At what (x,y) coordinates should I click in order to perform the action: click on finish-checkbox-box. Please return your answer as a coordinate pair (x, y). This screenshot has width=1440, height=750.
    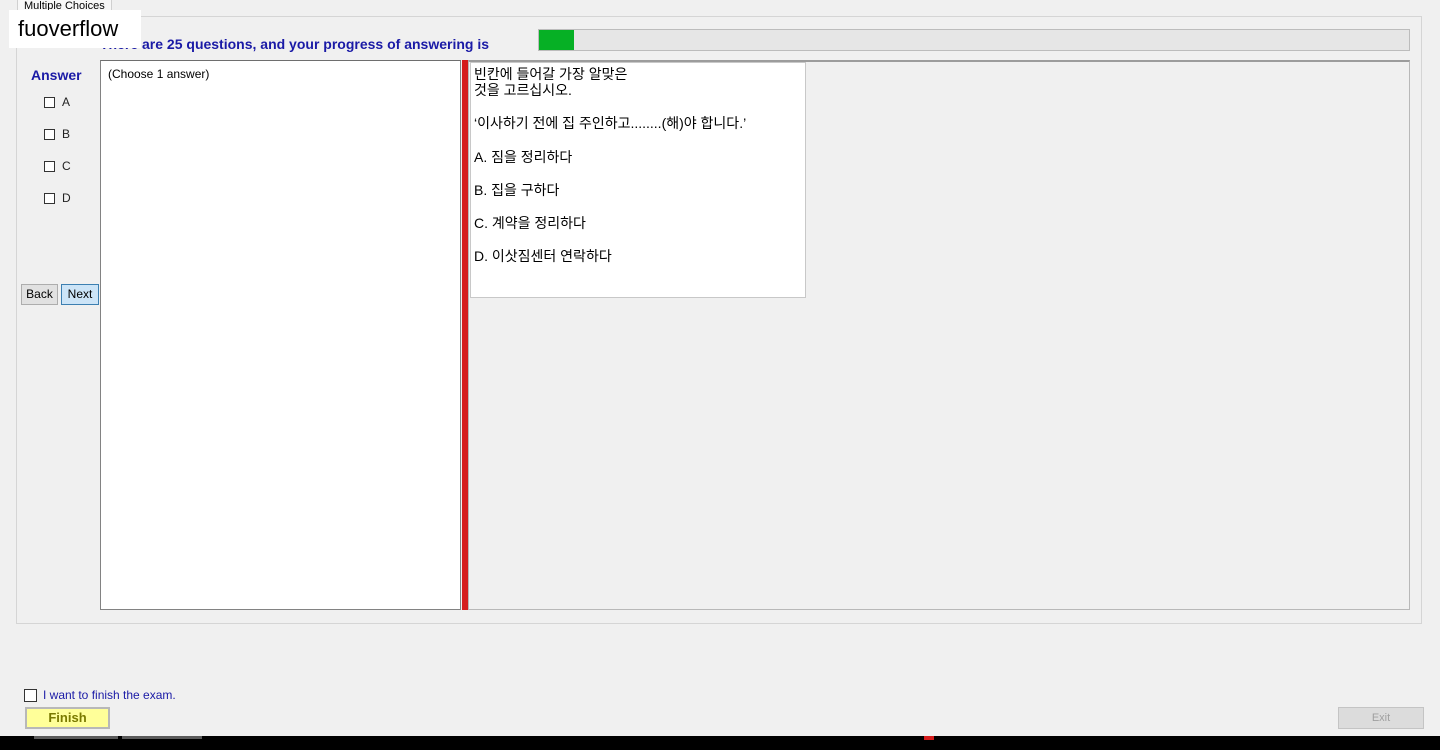
    Looking at the image, I should click on (30, 695).